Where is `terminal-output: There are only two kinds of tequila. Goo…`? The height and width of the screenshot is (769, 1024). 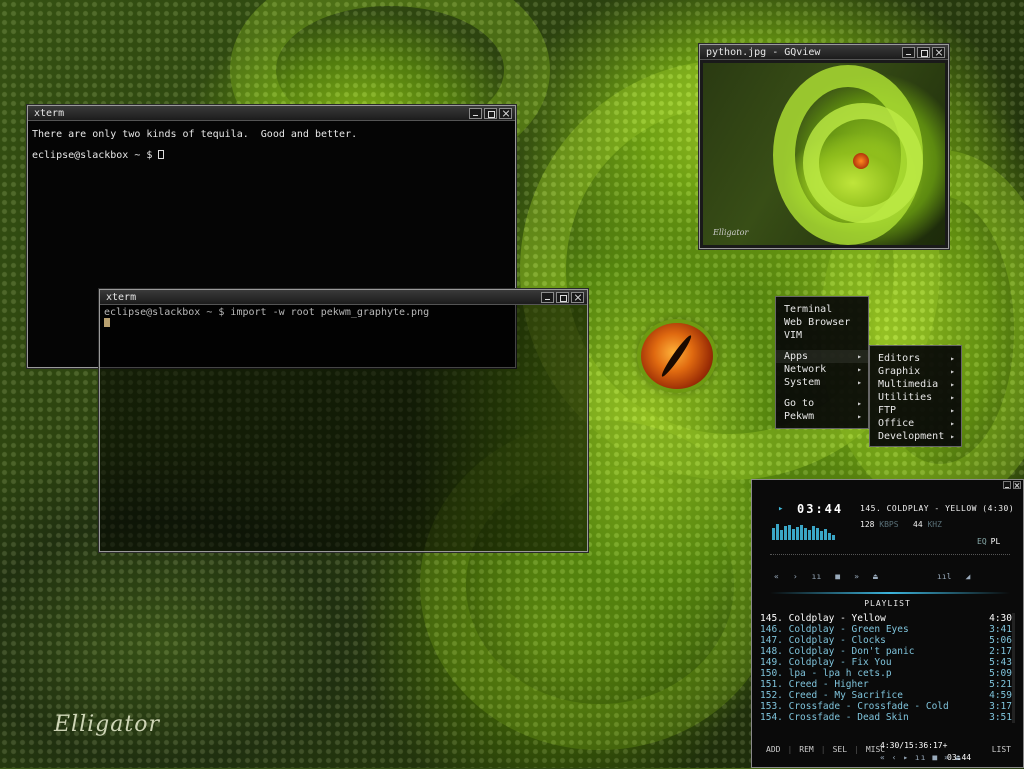
terminal-output: There are only two kinds of tequila. Goo… is located at coordinates (271, 150).